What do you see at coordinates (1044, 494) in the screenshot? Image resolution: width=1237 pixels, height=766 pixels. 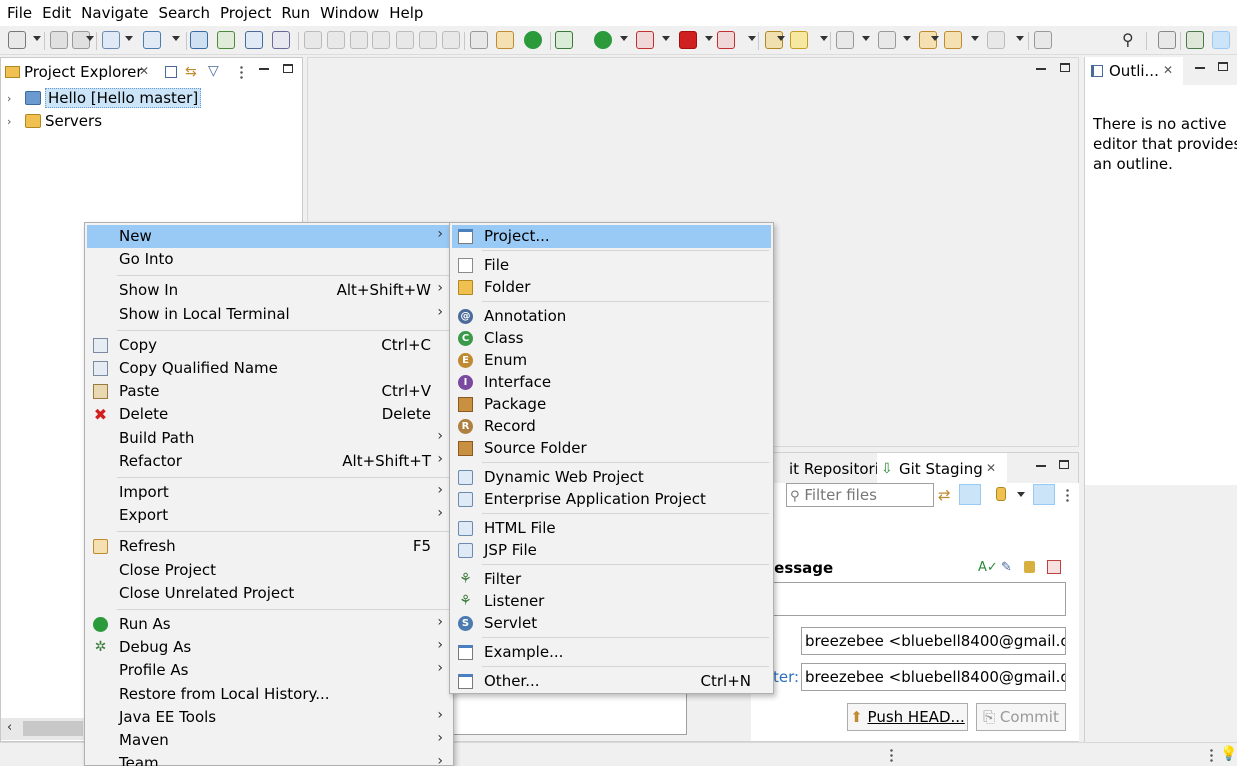 I see `layout-icon` at bounding box center [1044, 494].